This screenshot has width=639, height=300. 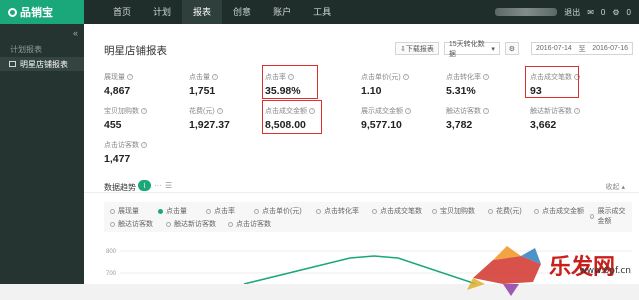 What do you see at coordinates (457, 211) in the screenshot?
I see `legend-label: 宝贝加购数` at bounding box center [457, 211].